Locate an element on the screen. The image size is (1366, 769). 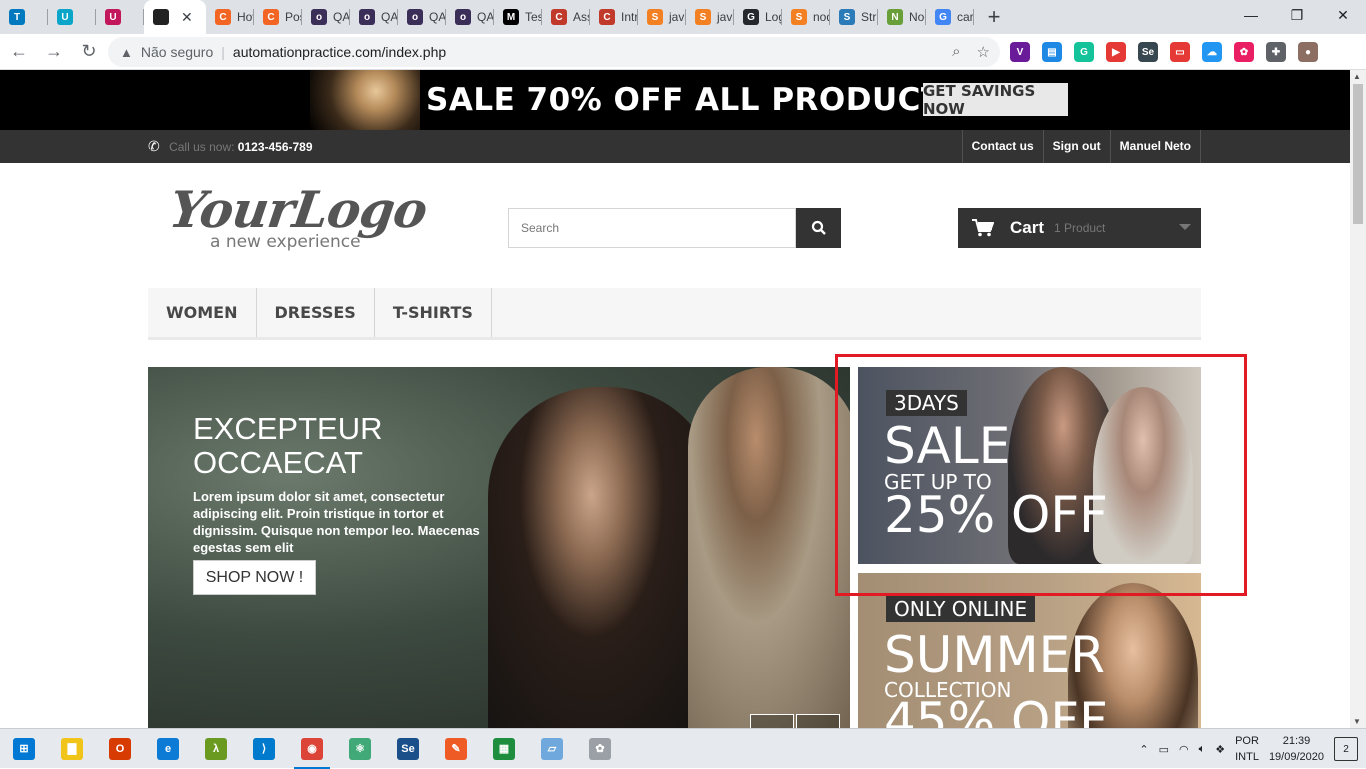
security-label: Não seguro is located at coordinates (177, 52).